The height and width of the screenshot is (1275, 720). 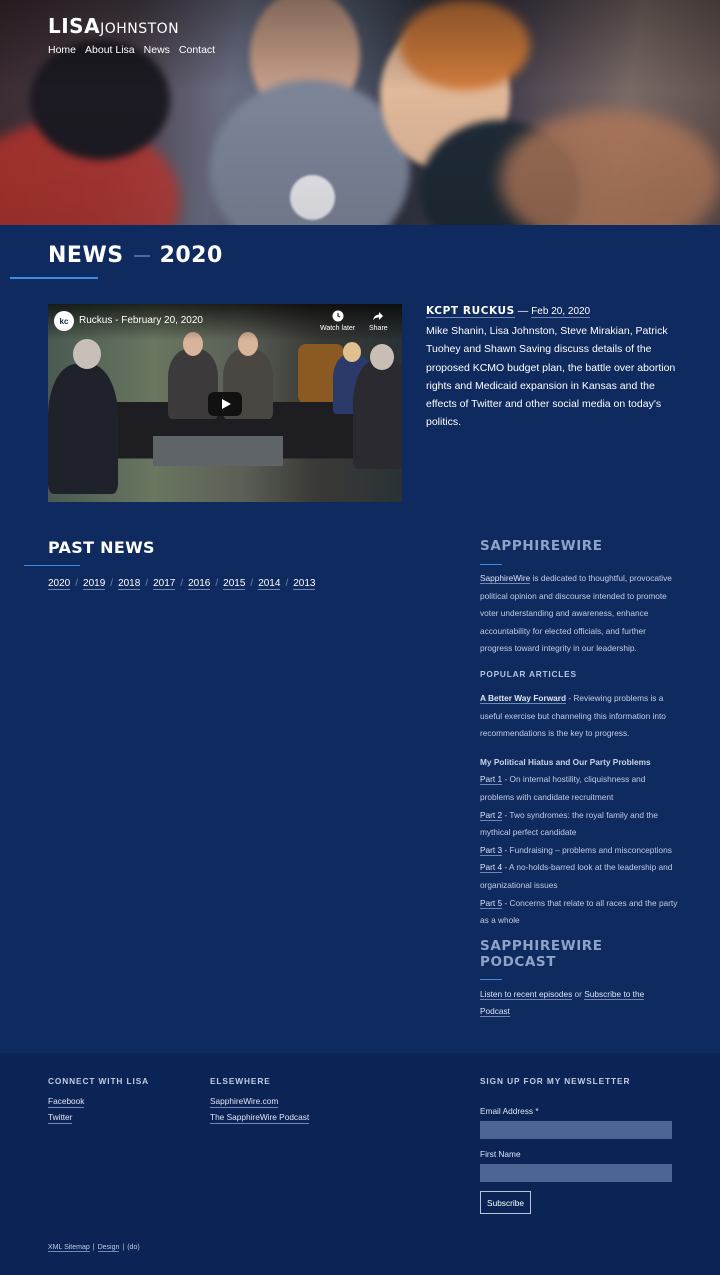 What do you see at coordinates (62, 50) in the screenshot?
I see `nav-home: Home` at bounding box center [62, 50].